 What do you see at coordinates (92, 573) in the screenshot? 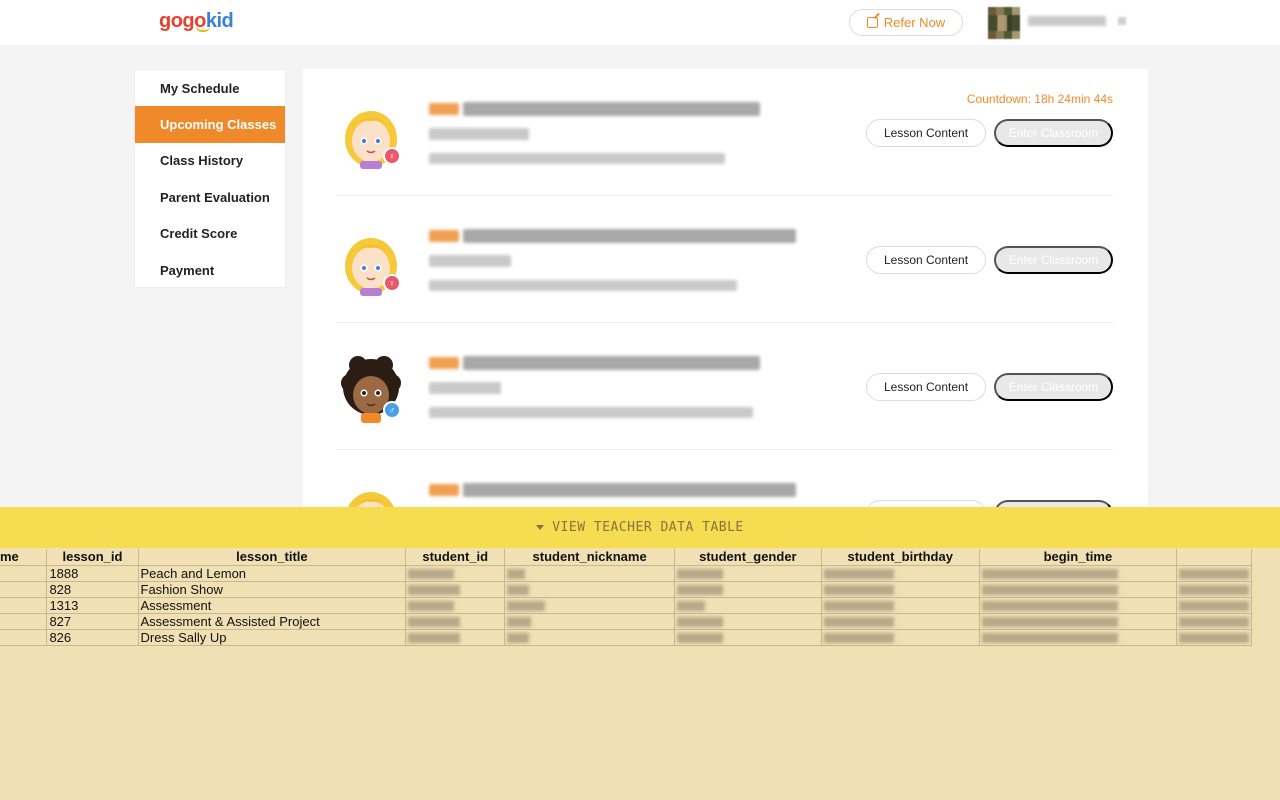
I see `lesson-id-cell: 1888` at bounding box center [92, 573].